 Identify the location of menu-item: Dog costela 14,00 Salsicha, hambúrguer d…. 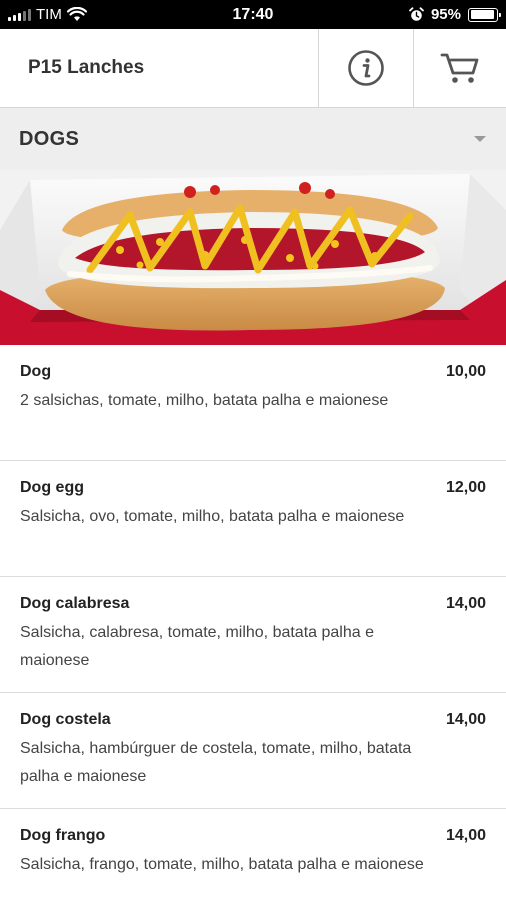
(253, 751).